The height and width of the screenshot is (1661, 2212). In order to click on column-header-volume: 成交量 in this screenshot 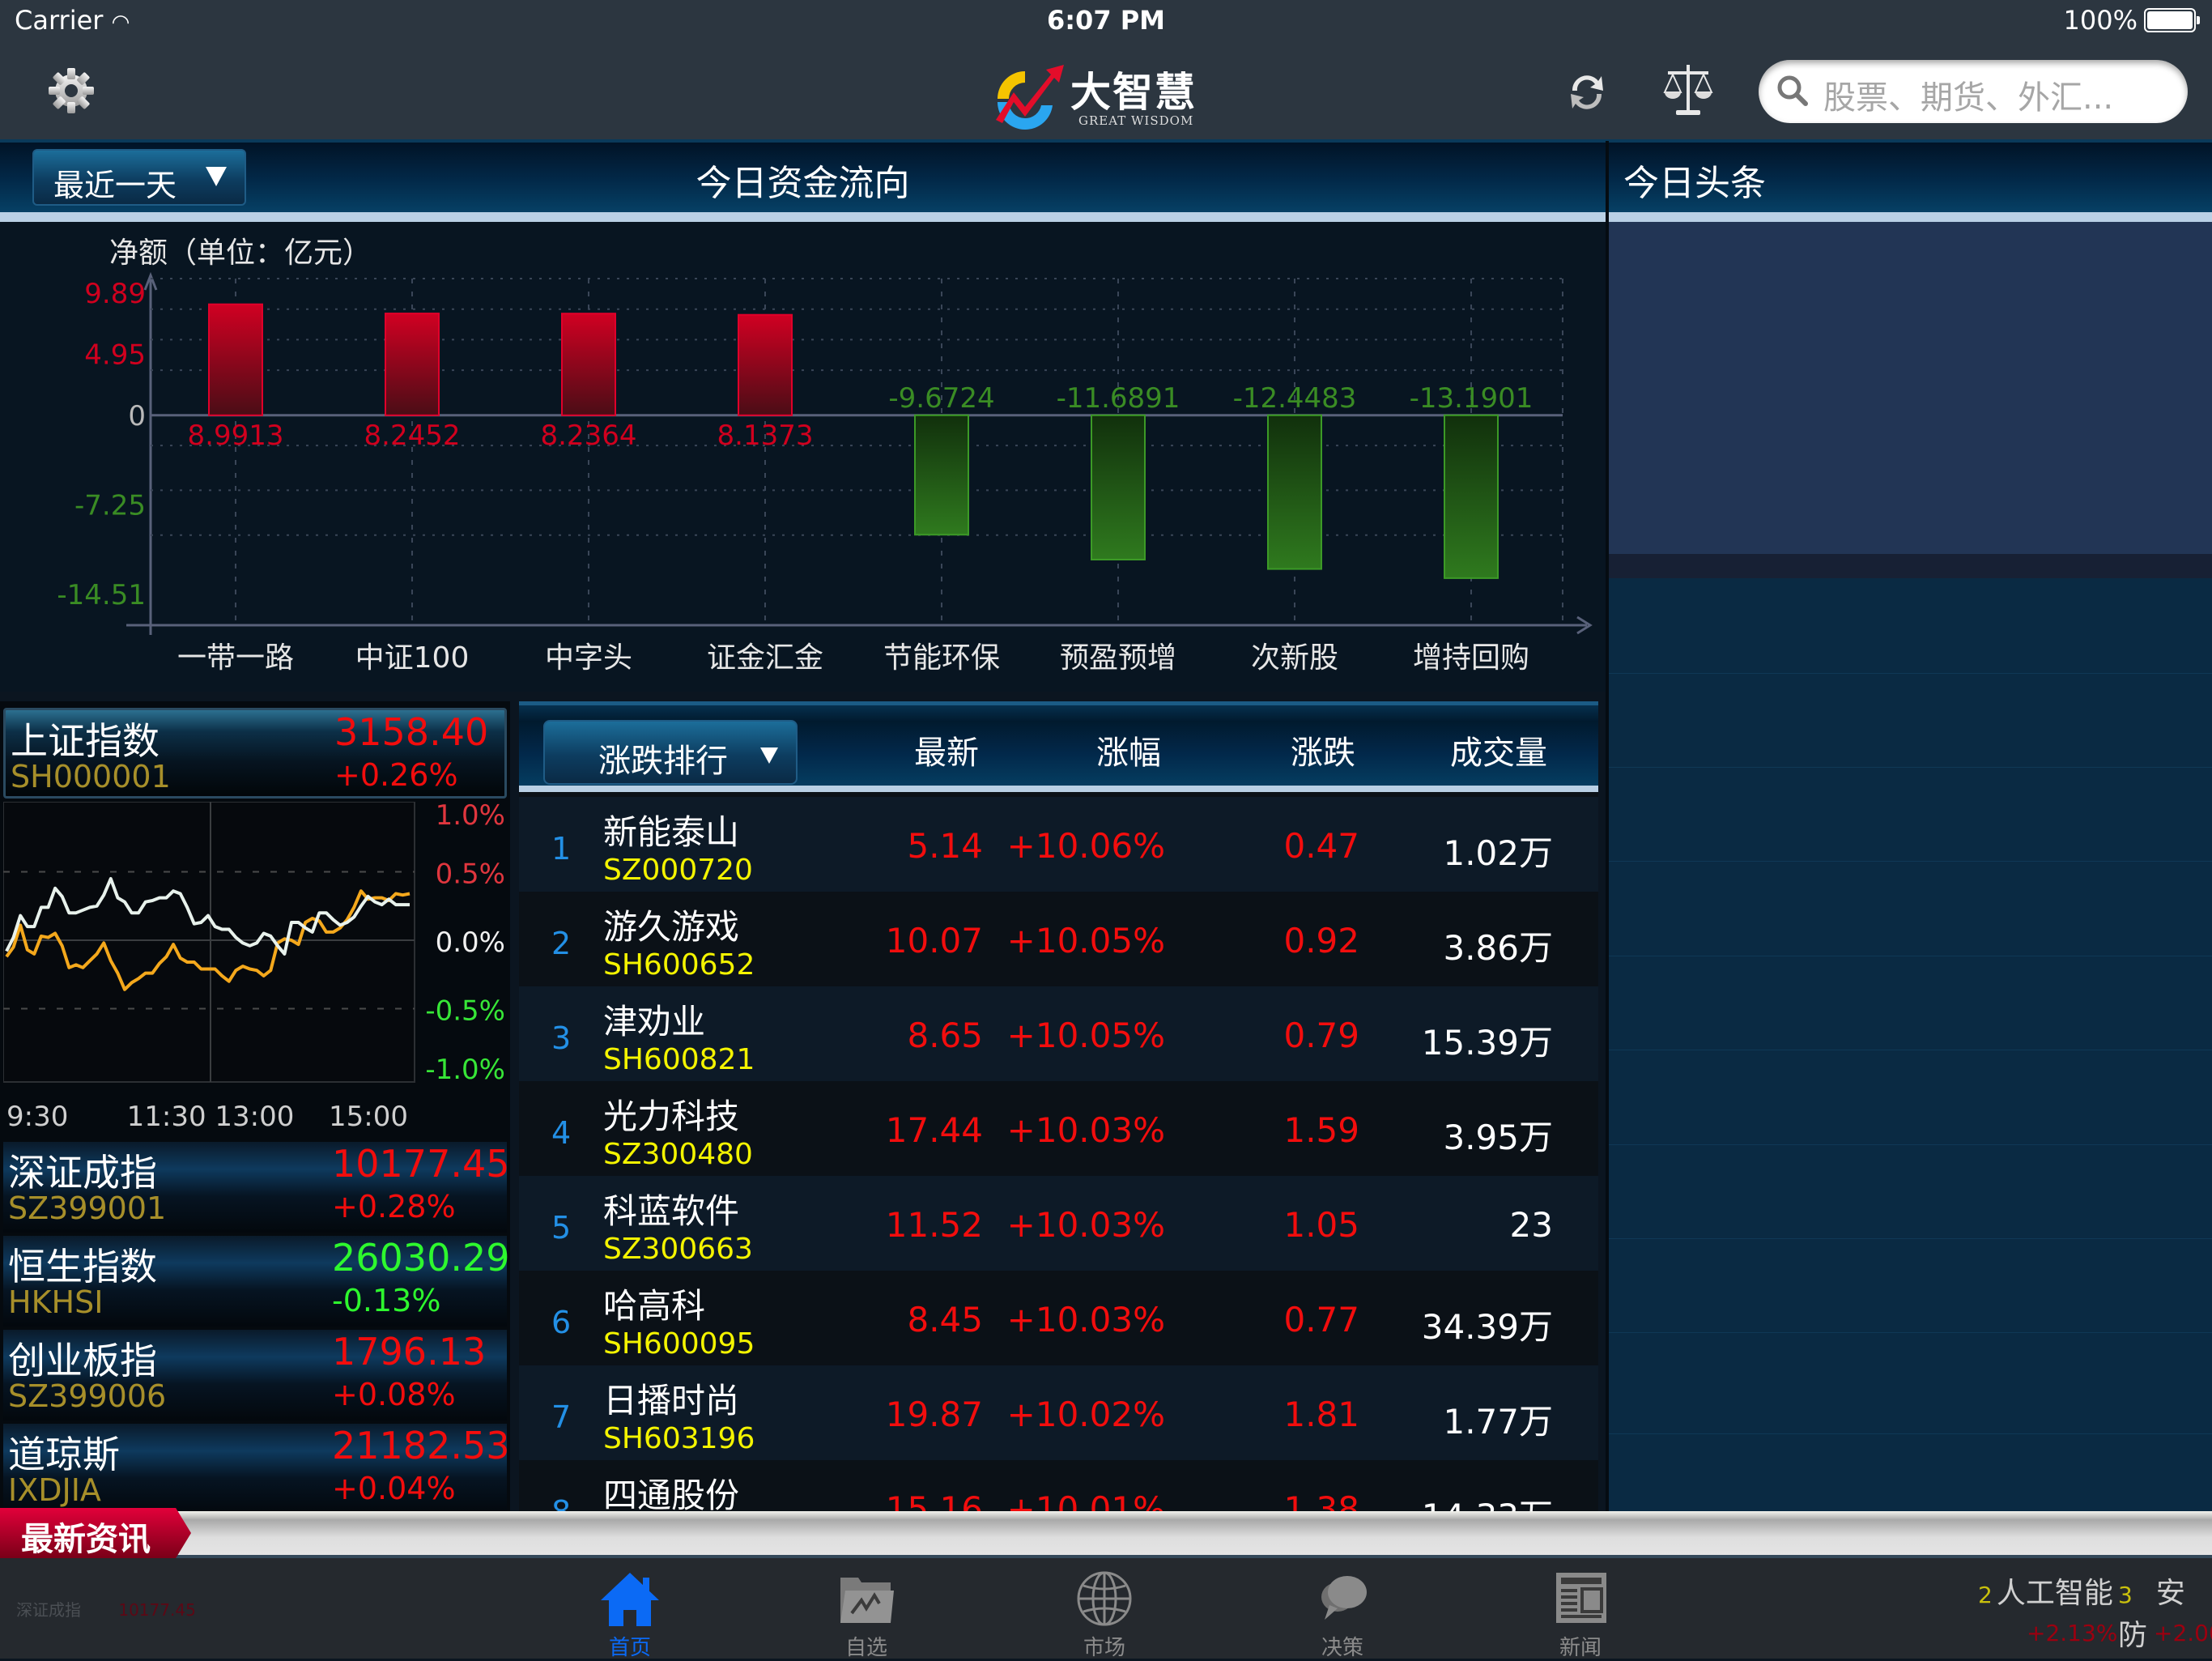, I will do `click(1498, 750)`.